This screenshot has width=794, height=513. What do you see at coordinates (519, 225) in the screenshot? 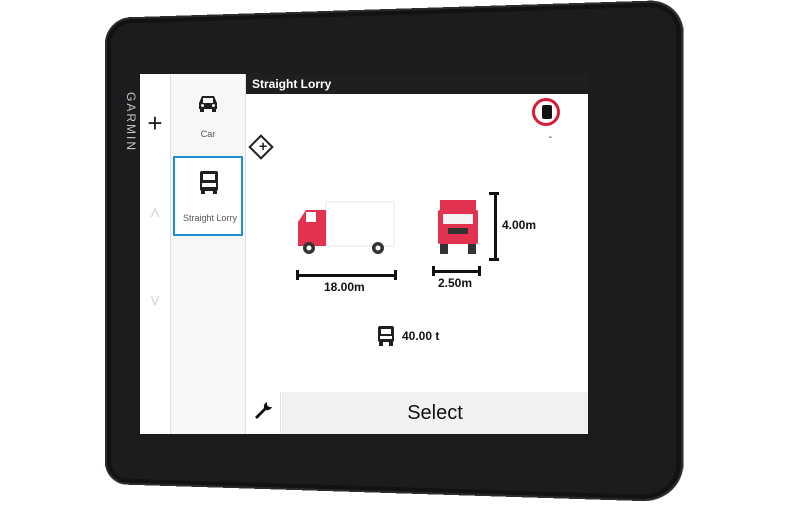
I see `height-value: 4.00m` at bounding box center [519, 225].